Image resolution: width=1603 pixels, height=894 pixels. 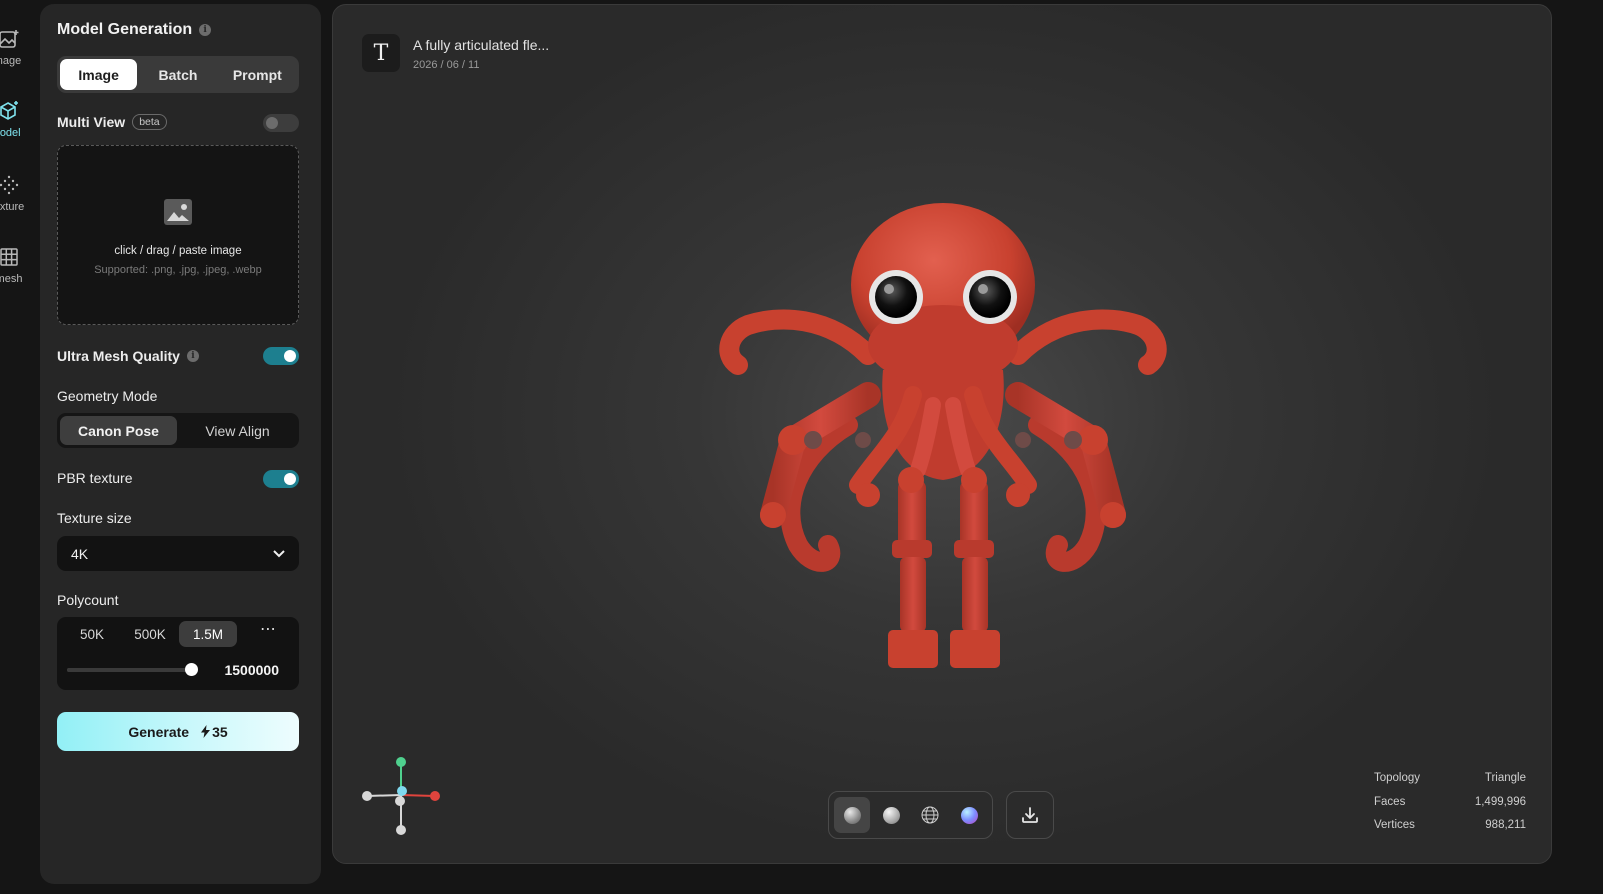 What do you see at coordinates (10, 133) in the screenshot?
I see `rail-item-label: lodel` at bounding box center [10, 133].